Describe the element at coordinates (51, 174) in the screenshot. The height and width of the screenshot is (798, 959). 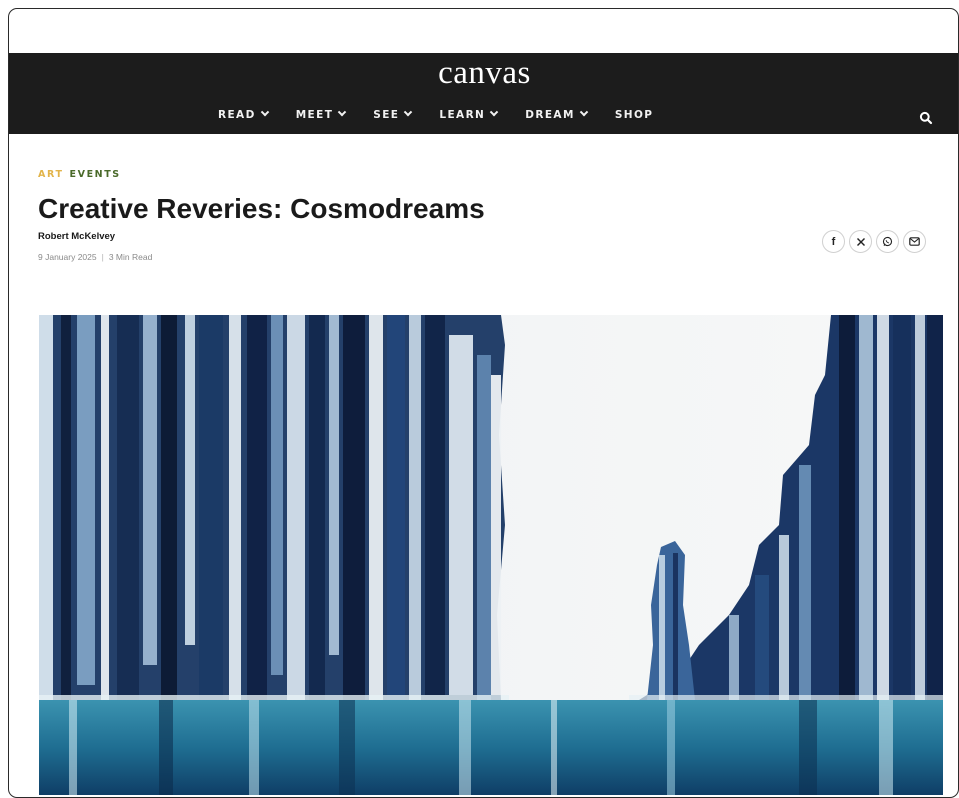
I see `category-art-link: ART` at that location.